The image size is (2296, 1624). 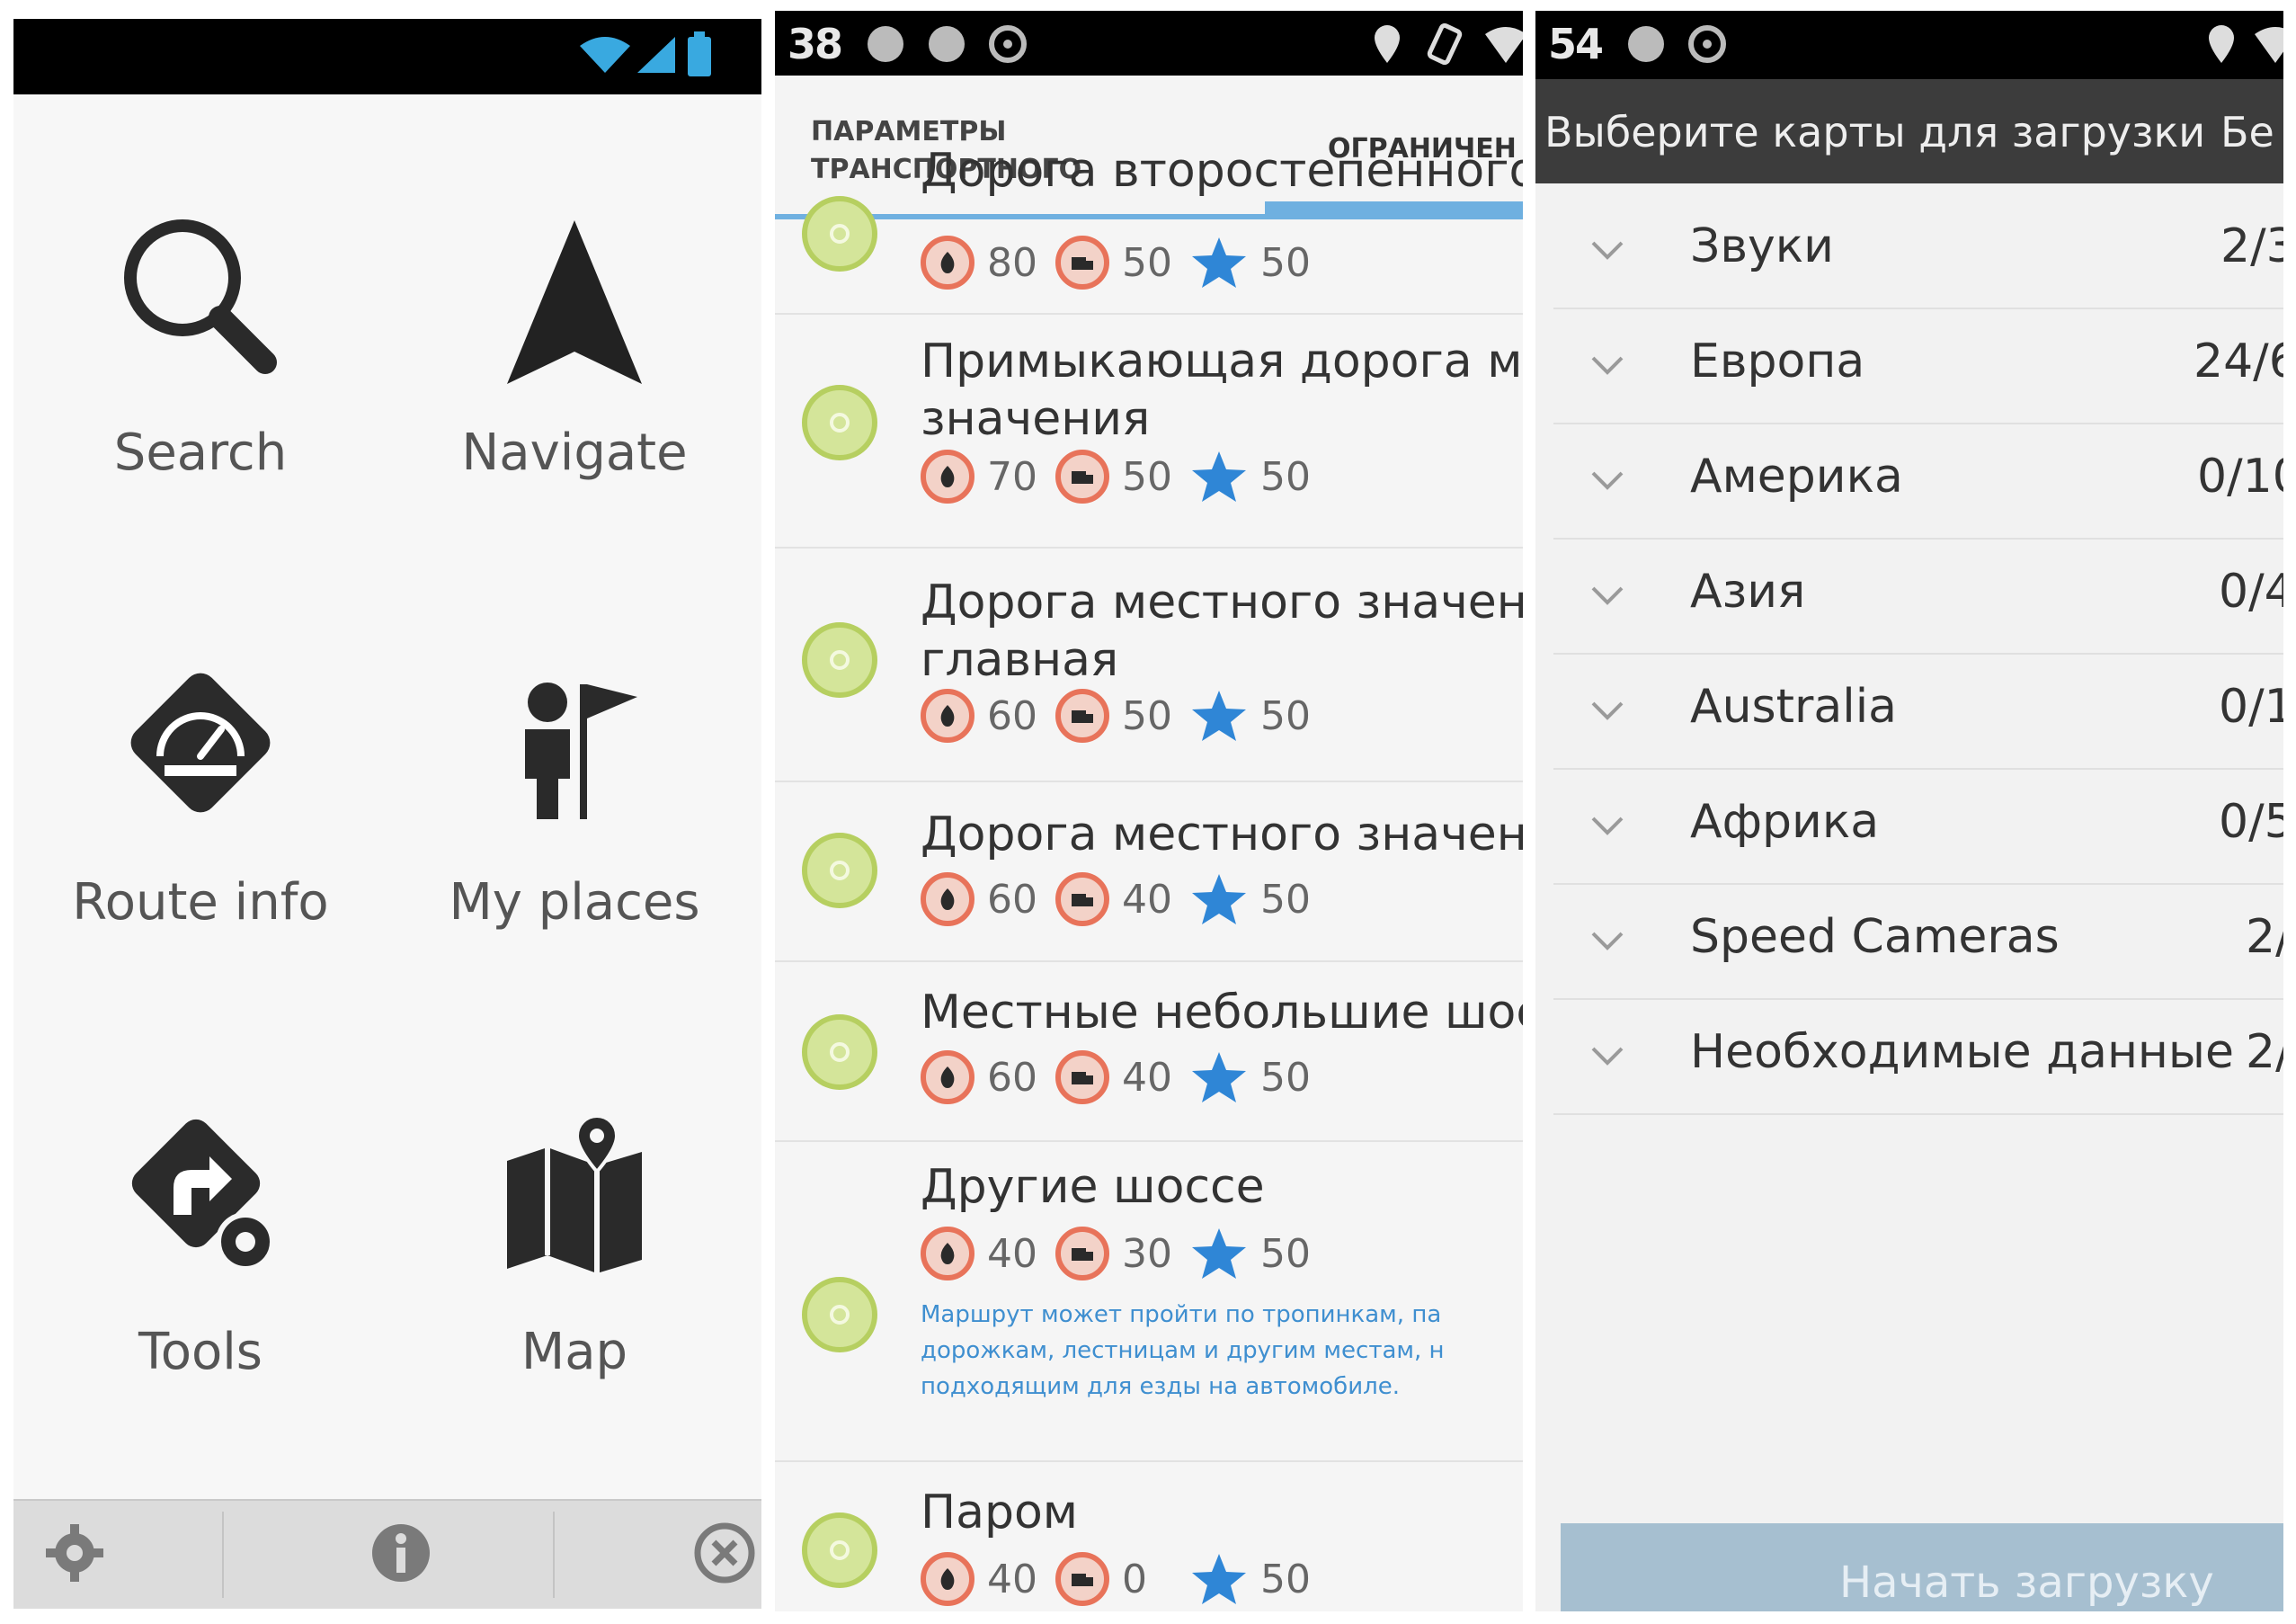 I want to click on settings-gear-icon, so click(x=74, y=1553).